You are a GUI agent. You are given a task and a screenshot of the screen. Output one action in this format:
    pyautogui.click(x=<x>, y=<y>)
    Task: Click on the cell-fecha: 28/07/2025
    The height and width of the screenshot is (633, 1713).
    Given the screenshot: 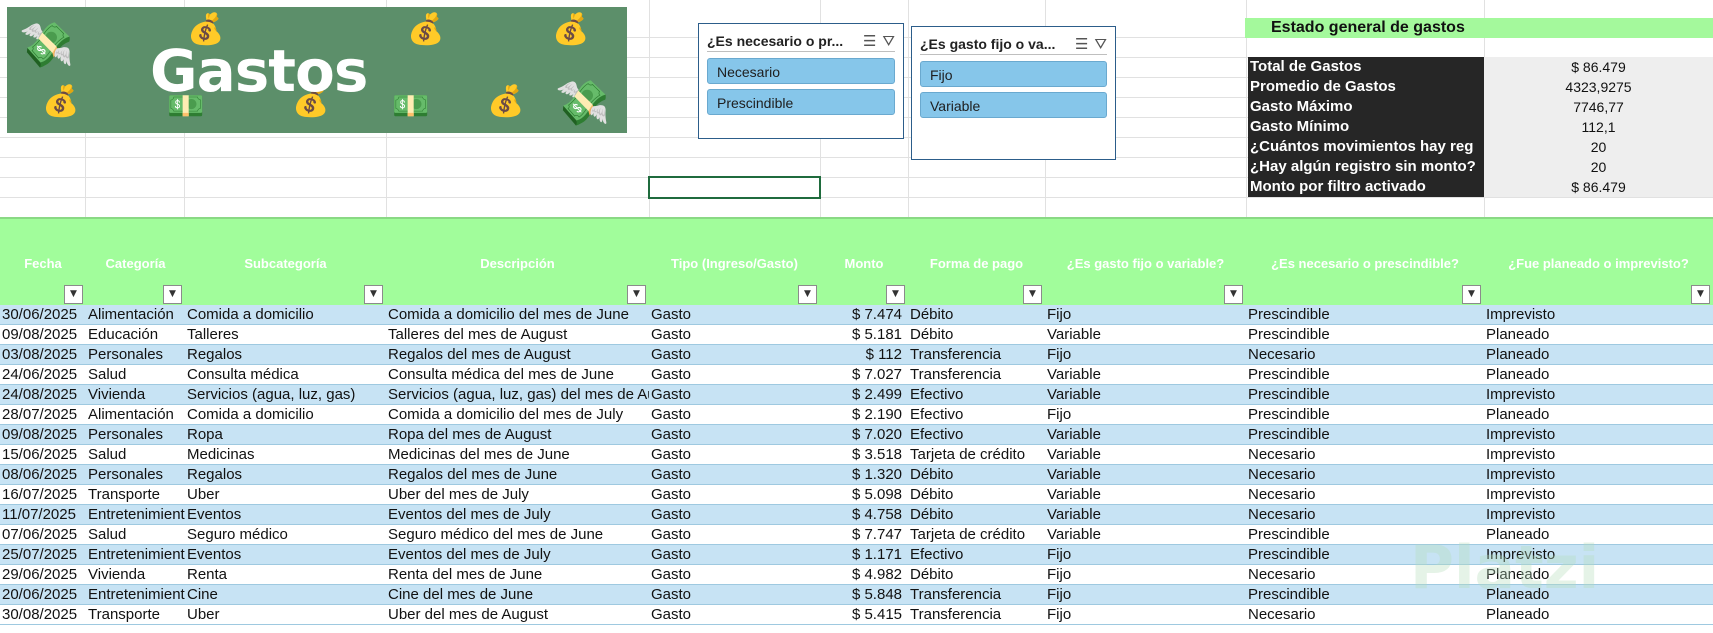 What is the action you would take?
    pyautogui.click(x=43, y=415)
    